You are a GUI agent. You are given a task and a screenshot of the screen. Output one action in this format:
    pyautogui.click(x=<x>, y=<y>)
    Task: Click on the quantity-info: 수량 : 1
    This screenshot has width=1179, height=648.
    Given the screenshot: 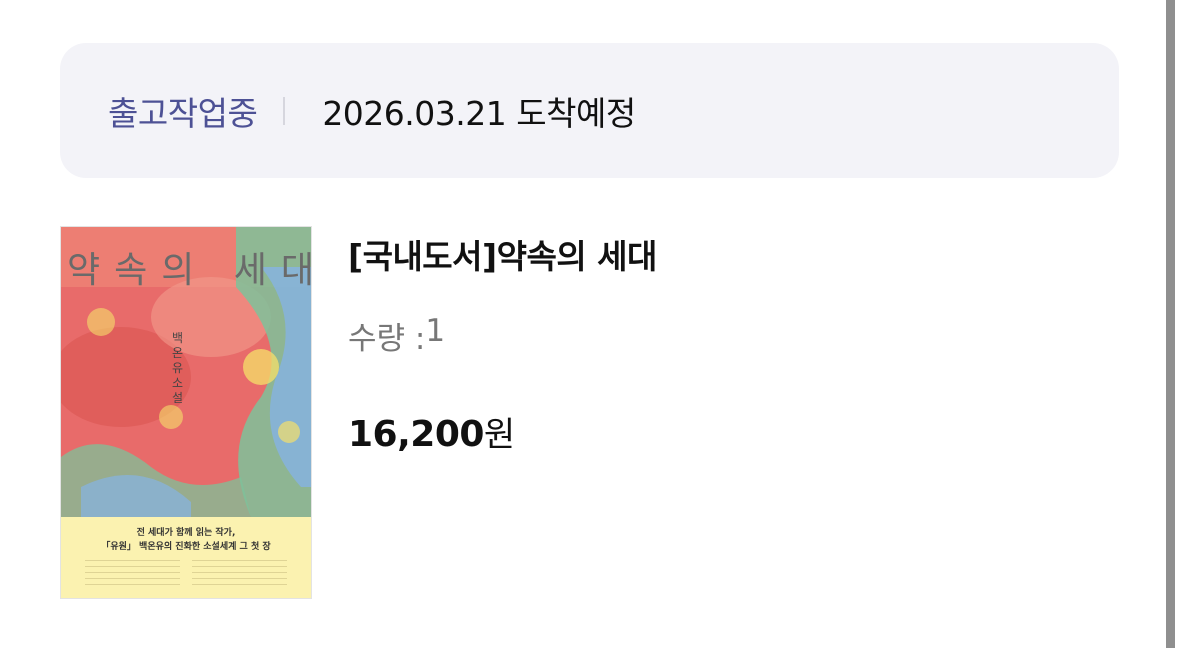 What is the action you would take?
    pyautogui.click(x=396, y=335)
    